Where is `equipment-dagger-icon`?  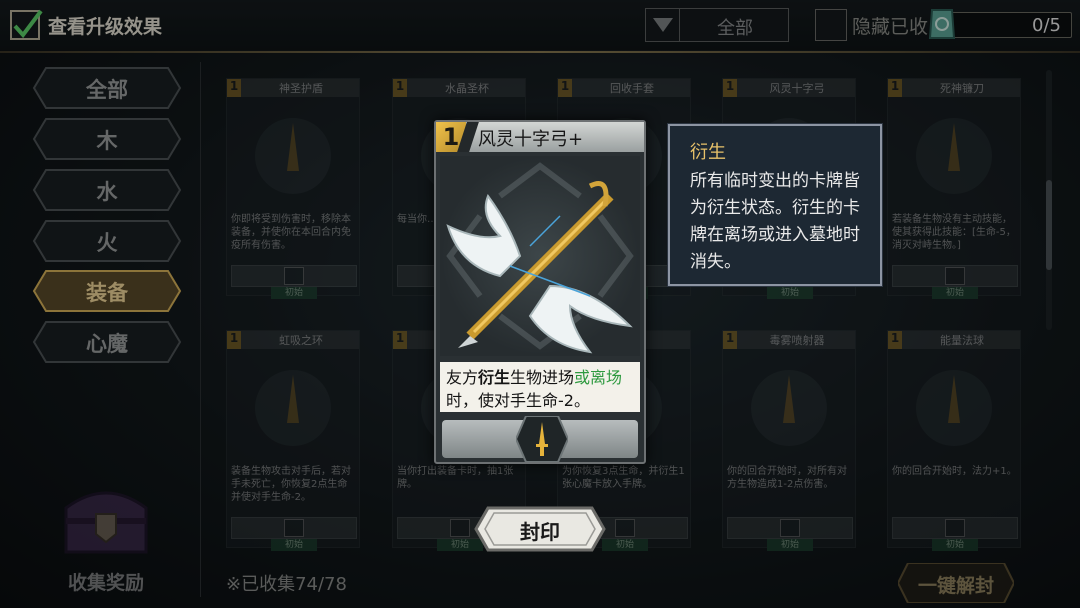 equipment-dagger-icon is located at coordinates (542, 439).